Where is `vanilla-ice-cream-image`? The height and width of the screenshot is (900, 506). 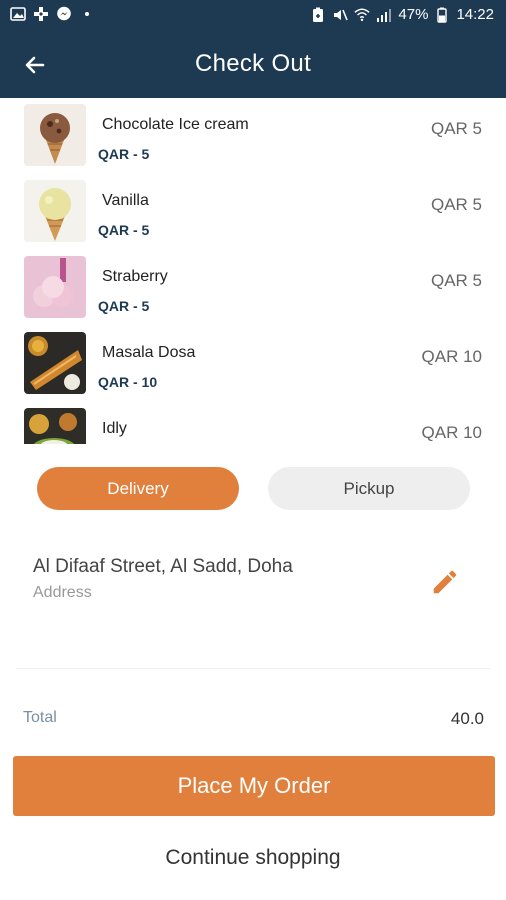 vanilla-ice-cream-image is located at coordinates (55, 211).